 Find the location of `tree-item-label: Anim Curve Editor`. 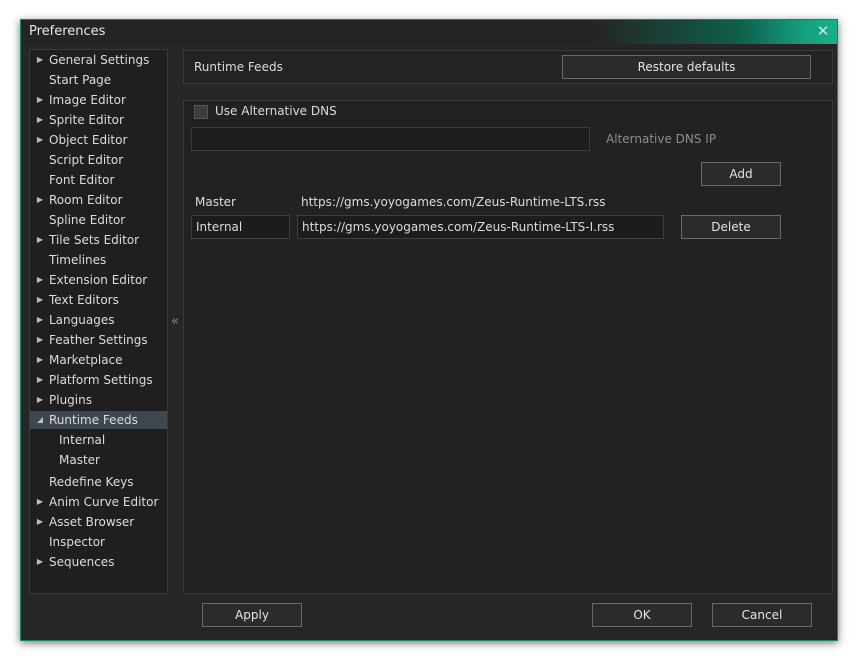

tree-item-label: Anim Curve Editor is located at coordinates (104, 502).